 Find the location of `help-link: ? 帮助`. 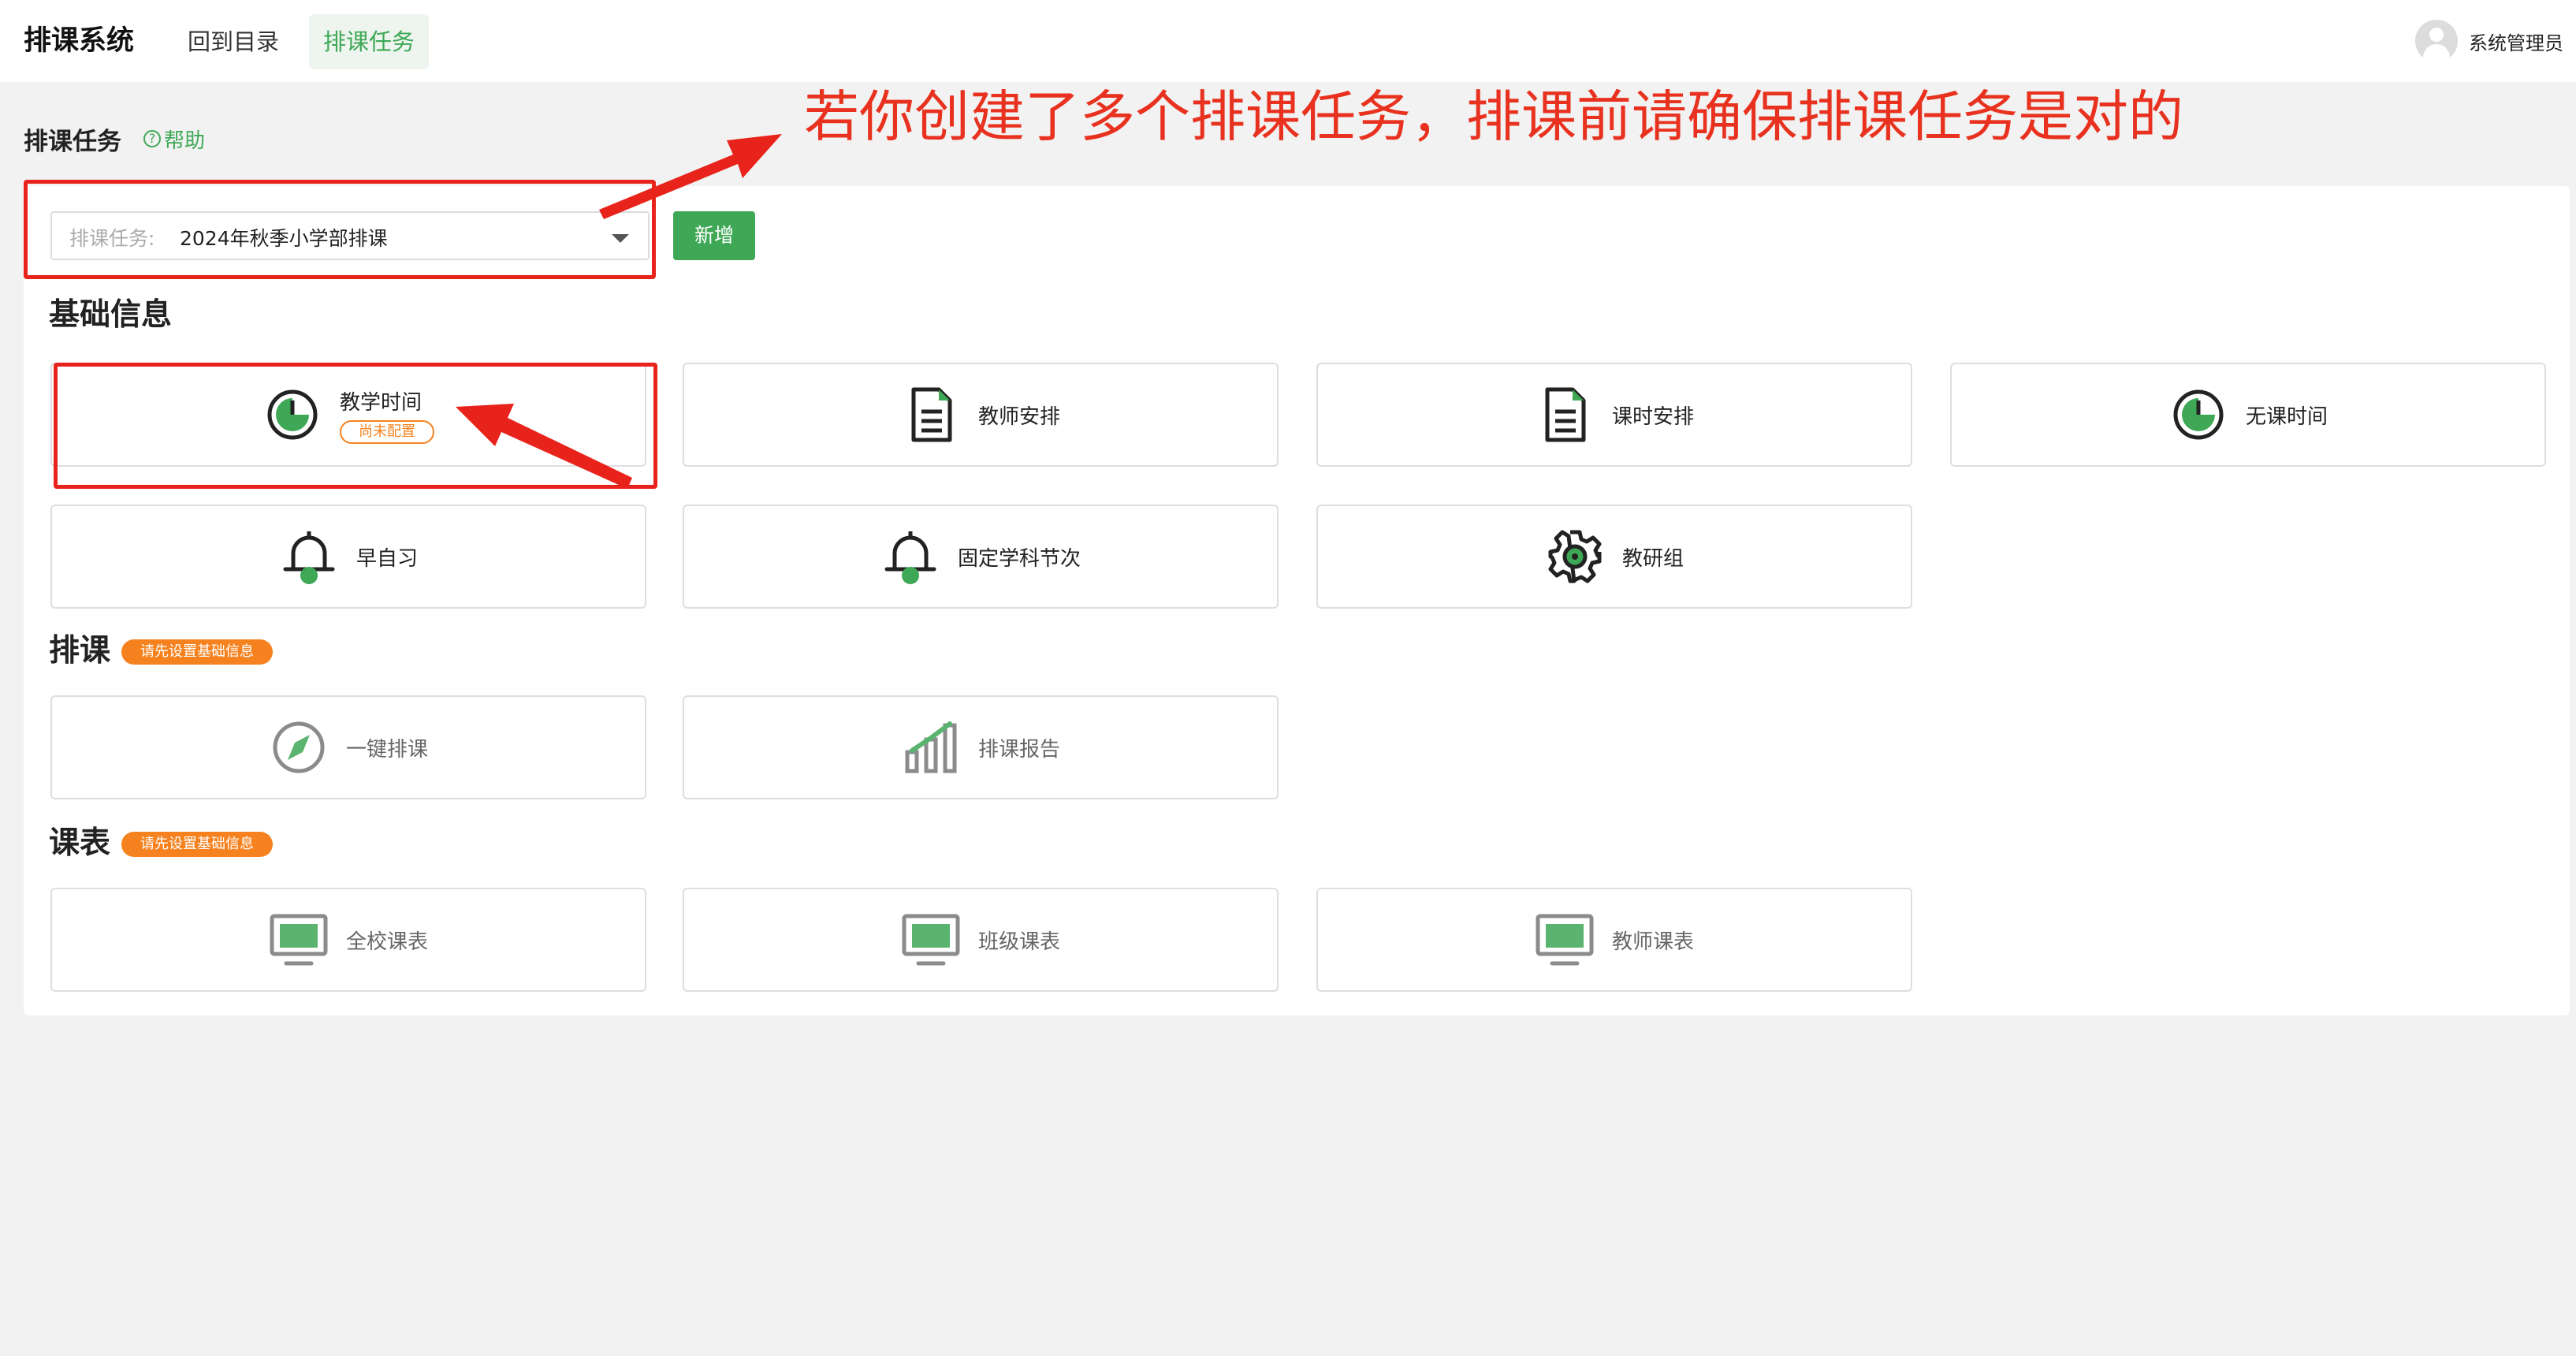

help-link: ? 帮助 is located at coordinates (174, 139).